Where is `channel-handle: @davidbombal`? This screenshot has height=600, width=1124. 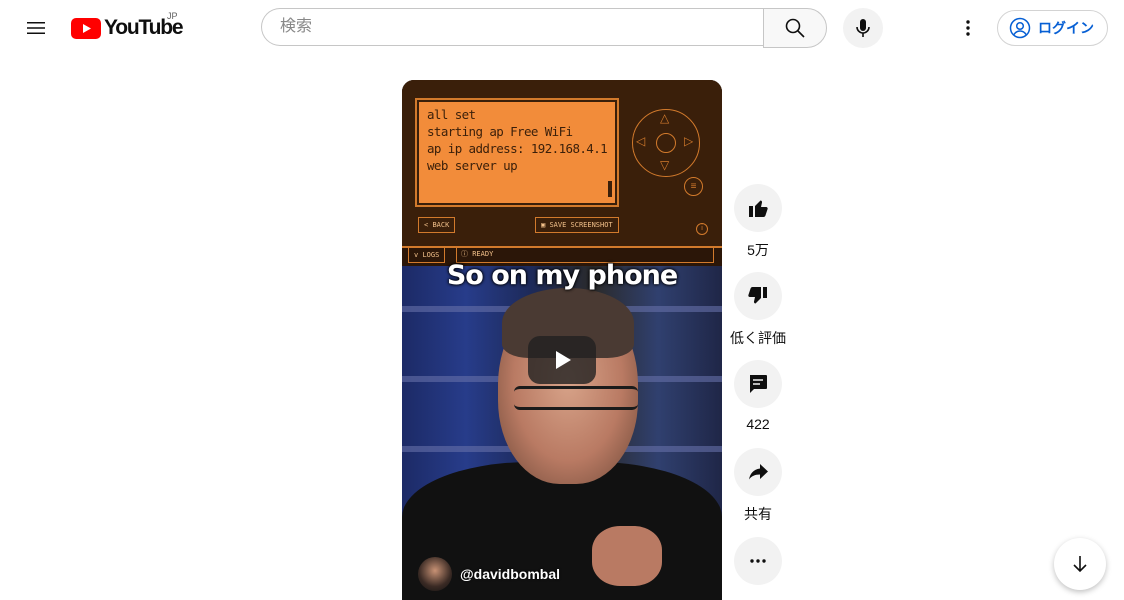
channel-handle: @davidbombal is located at coordinates (510, 574).